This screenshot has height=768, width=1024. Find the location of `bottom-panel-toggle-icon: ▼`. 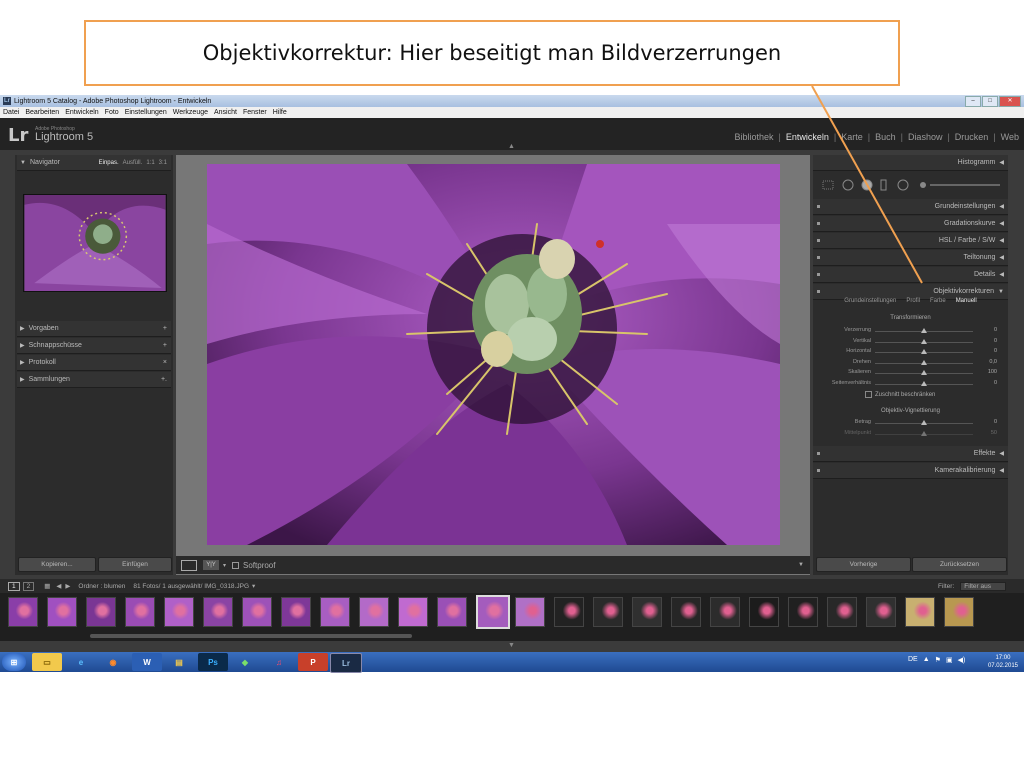

bottom-panel-toggle-icon: ▼ is located at coordinates (511, 645).